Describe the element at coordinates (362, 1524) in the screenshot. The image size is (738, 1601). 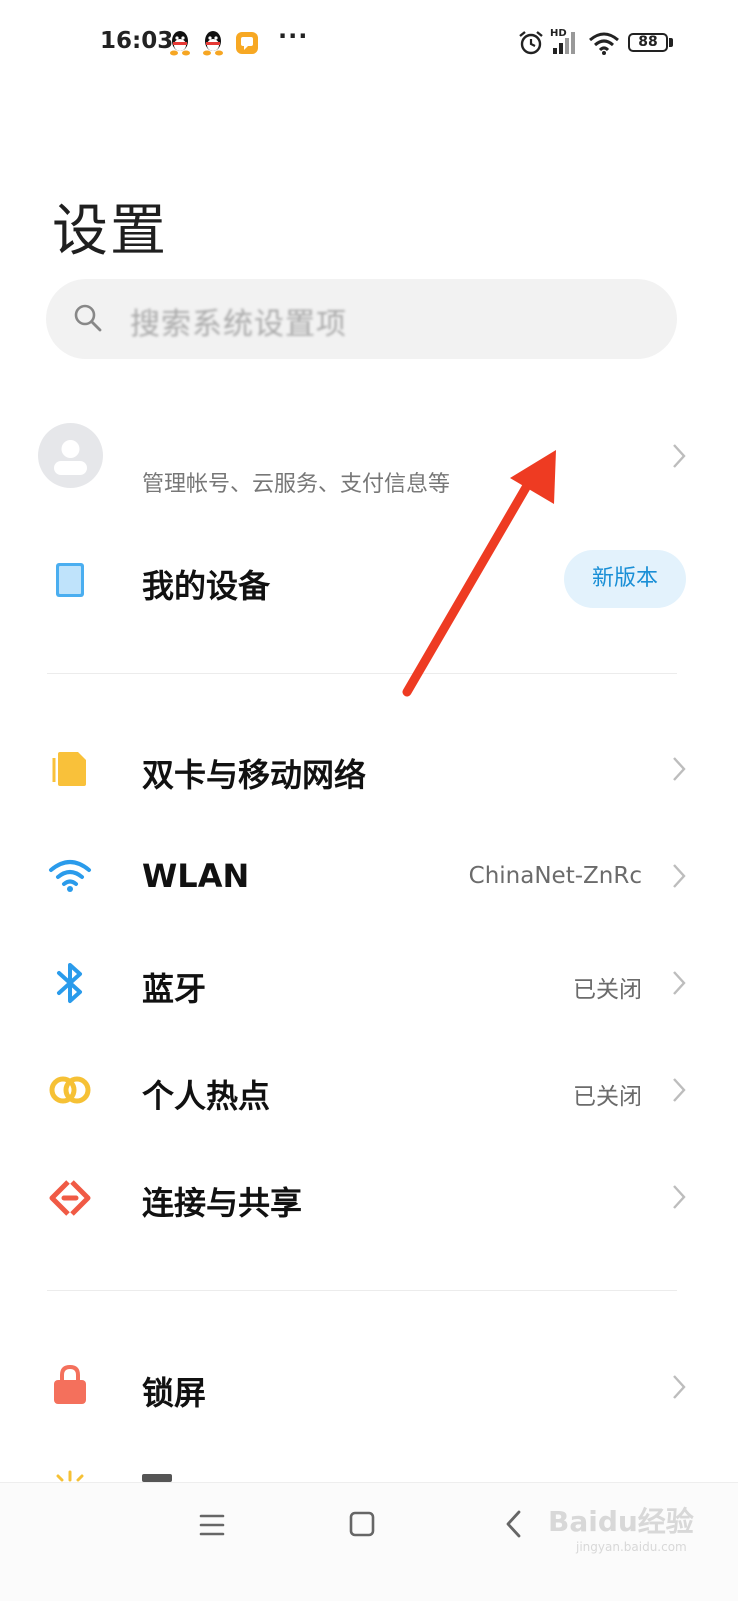
I see `home-icon` at that location.